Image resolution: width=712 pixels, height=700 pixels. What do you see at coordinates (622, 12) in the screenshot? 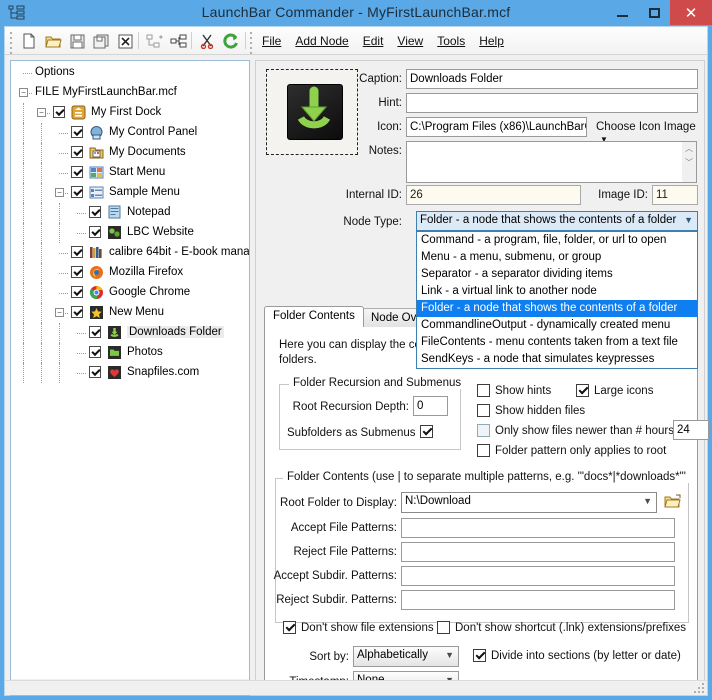
I see `minimize-button` at bounding box center [622, 12].